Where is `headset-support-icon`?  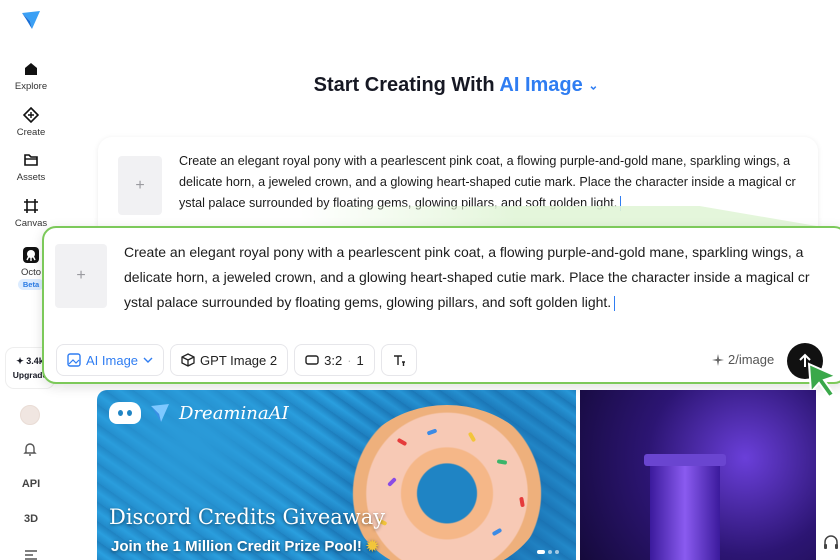 headset-support-icon is located at coordinates (831, 543).